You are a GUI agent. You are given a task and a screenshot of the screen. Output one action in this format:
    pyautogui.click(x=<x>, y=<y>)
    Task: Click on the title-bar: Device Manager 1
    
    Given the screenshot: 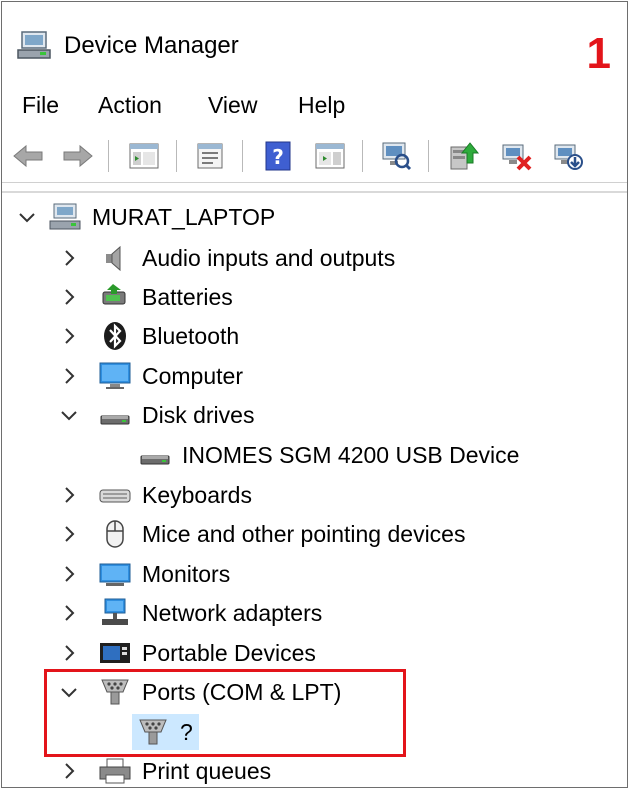 What is the action you would take?
    pyautogui.click(x=314, y=46)
    